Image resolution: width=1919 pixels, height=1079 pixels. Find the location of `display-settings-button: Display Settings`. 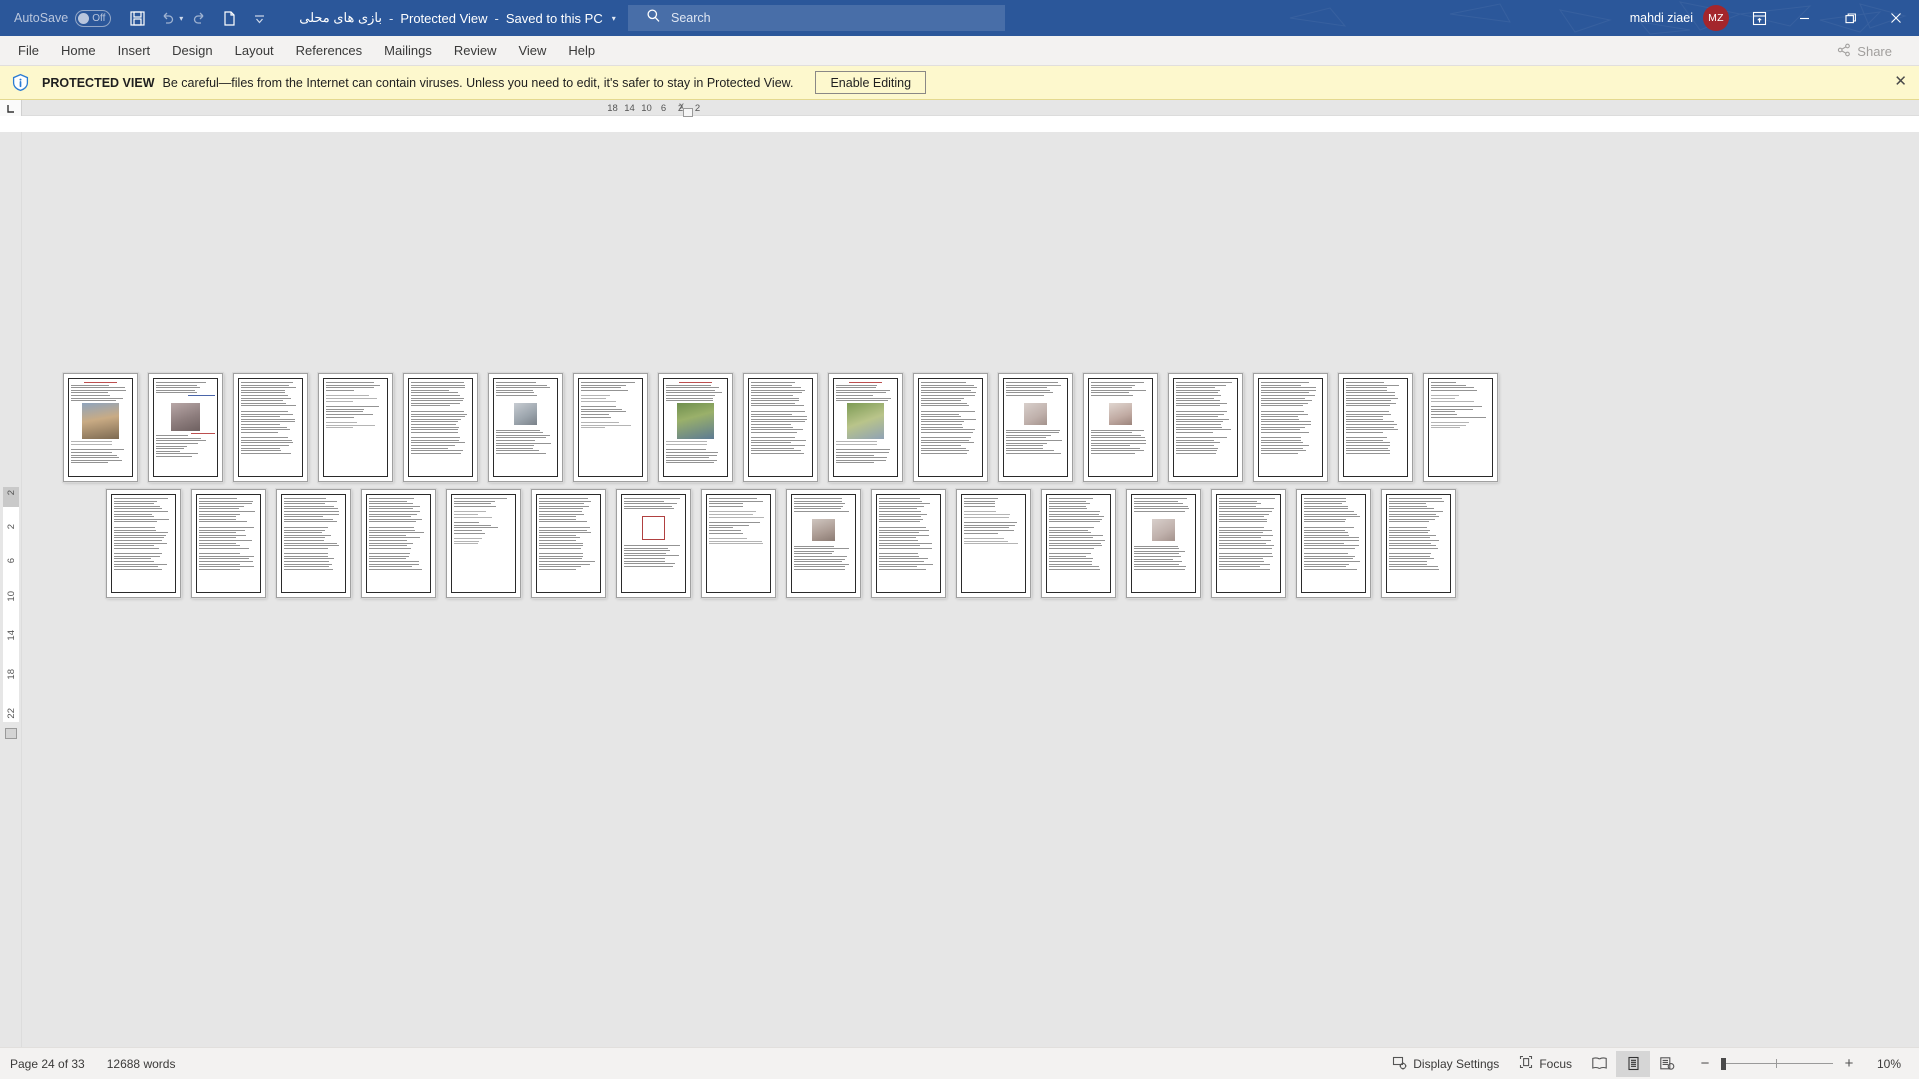

display-settings-button: Display Settings is located at coordinates (1445, 1064).